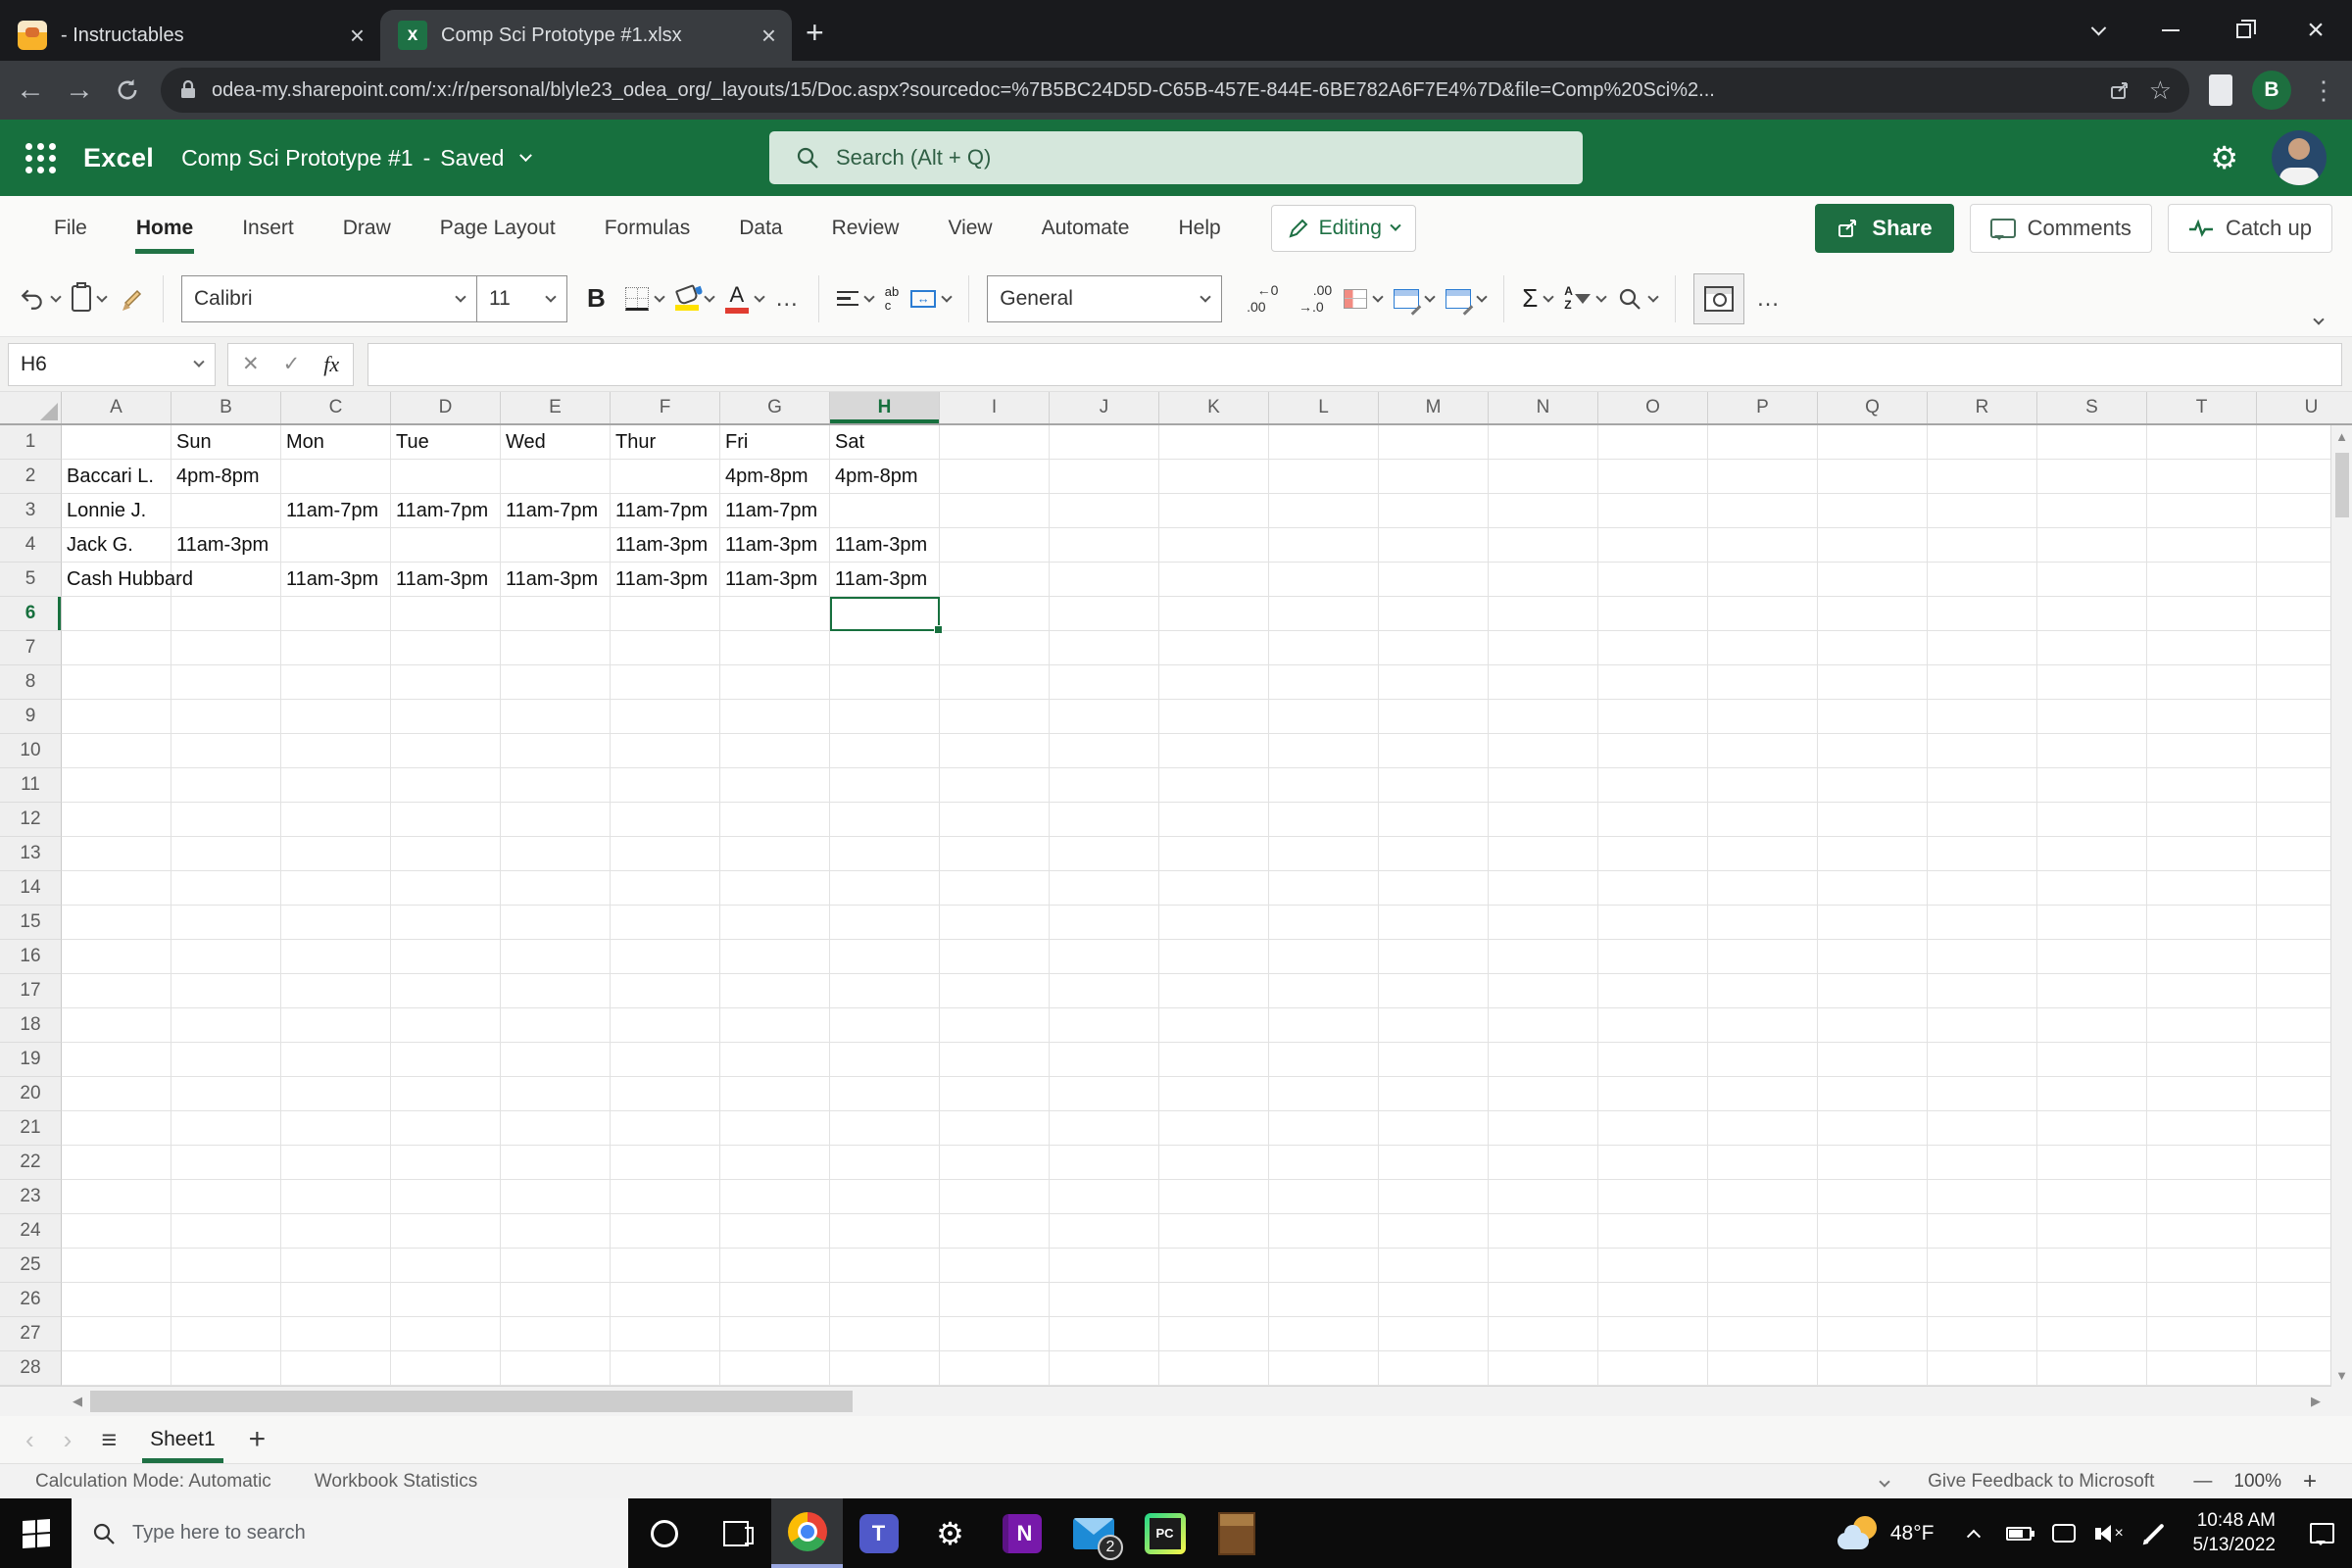 This screenshot has width=2352, height=1568. I want to click on font-name-select: Calibri, so click(329, 298).